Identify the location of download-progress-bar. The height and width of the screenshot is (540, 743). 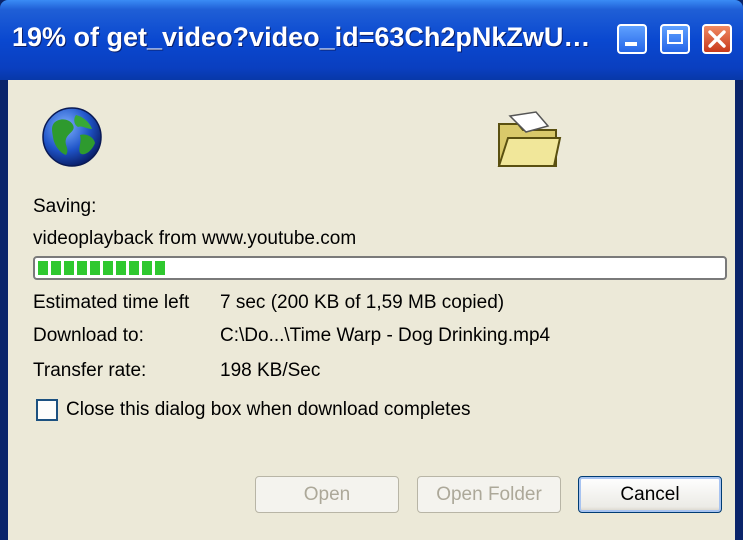
(380, 268).